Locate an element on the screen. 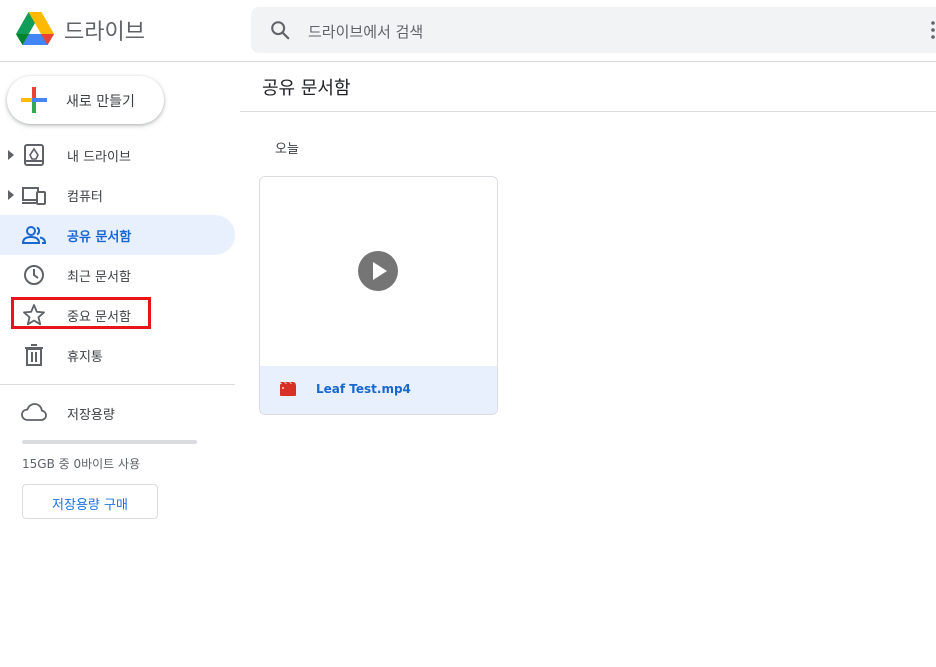 The height and width of the screenshot is (667, 936). sidebar-item-label: 휴지통 is located at coordinates (85, 357).